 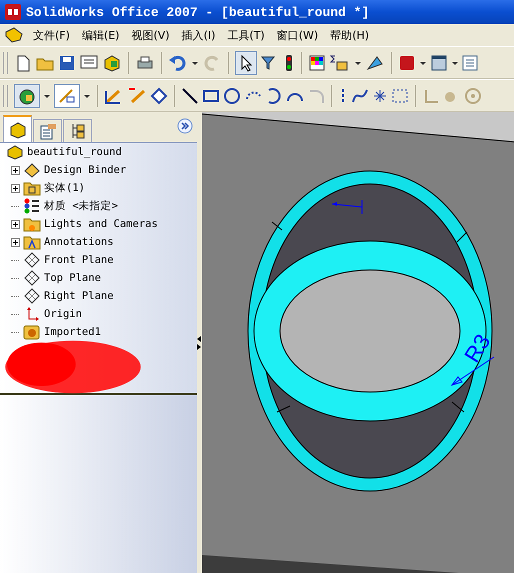 What do you see at coordinates (178, 63) in the screenshot?
I see `undo-icon` at bounding box center [178, 63].